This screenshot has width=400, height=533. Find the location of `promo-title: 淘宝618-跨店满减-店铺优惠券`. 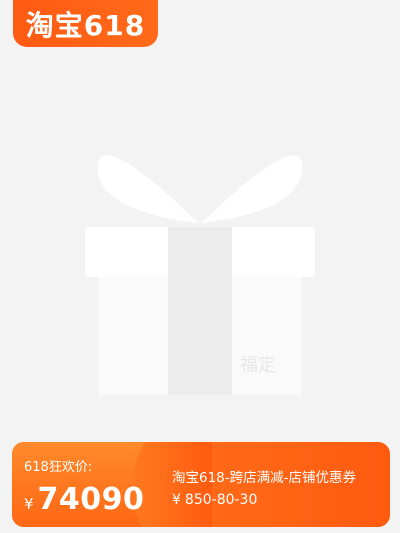

promo-title: 淘宝618-跨店满减-店铺优惠券 is located at coordinates (264, 478).